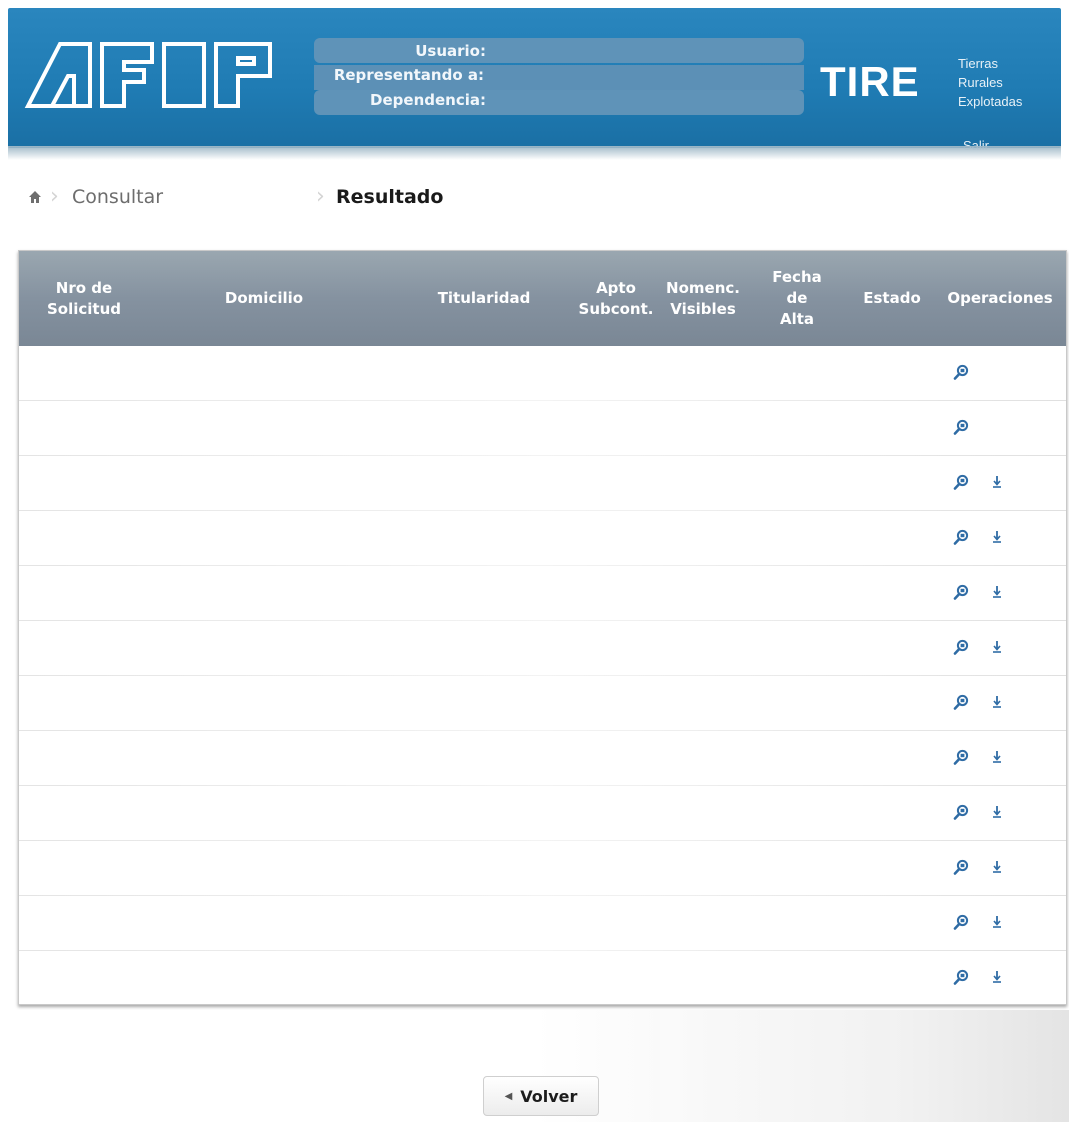  Describe the element at coordinates (797, 298) in the screenshot. I see `col-fecha-alta: Fecha de Alta` at that location.